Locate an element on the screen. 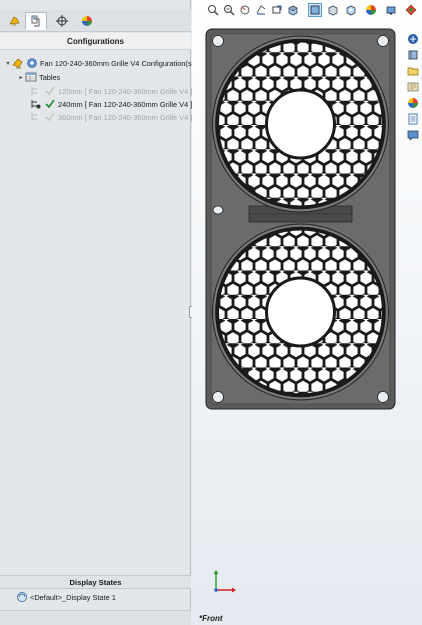 The image size is (422, 625). configuration-target-icon is located at coordinates (62, 21).